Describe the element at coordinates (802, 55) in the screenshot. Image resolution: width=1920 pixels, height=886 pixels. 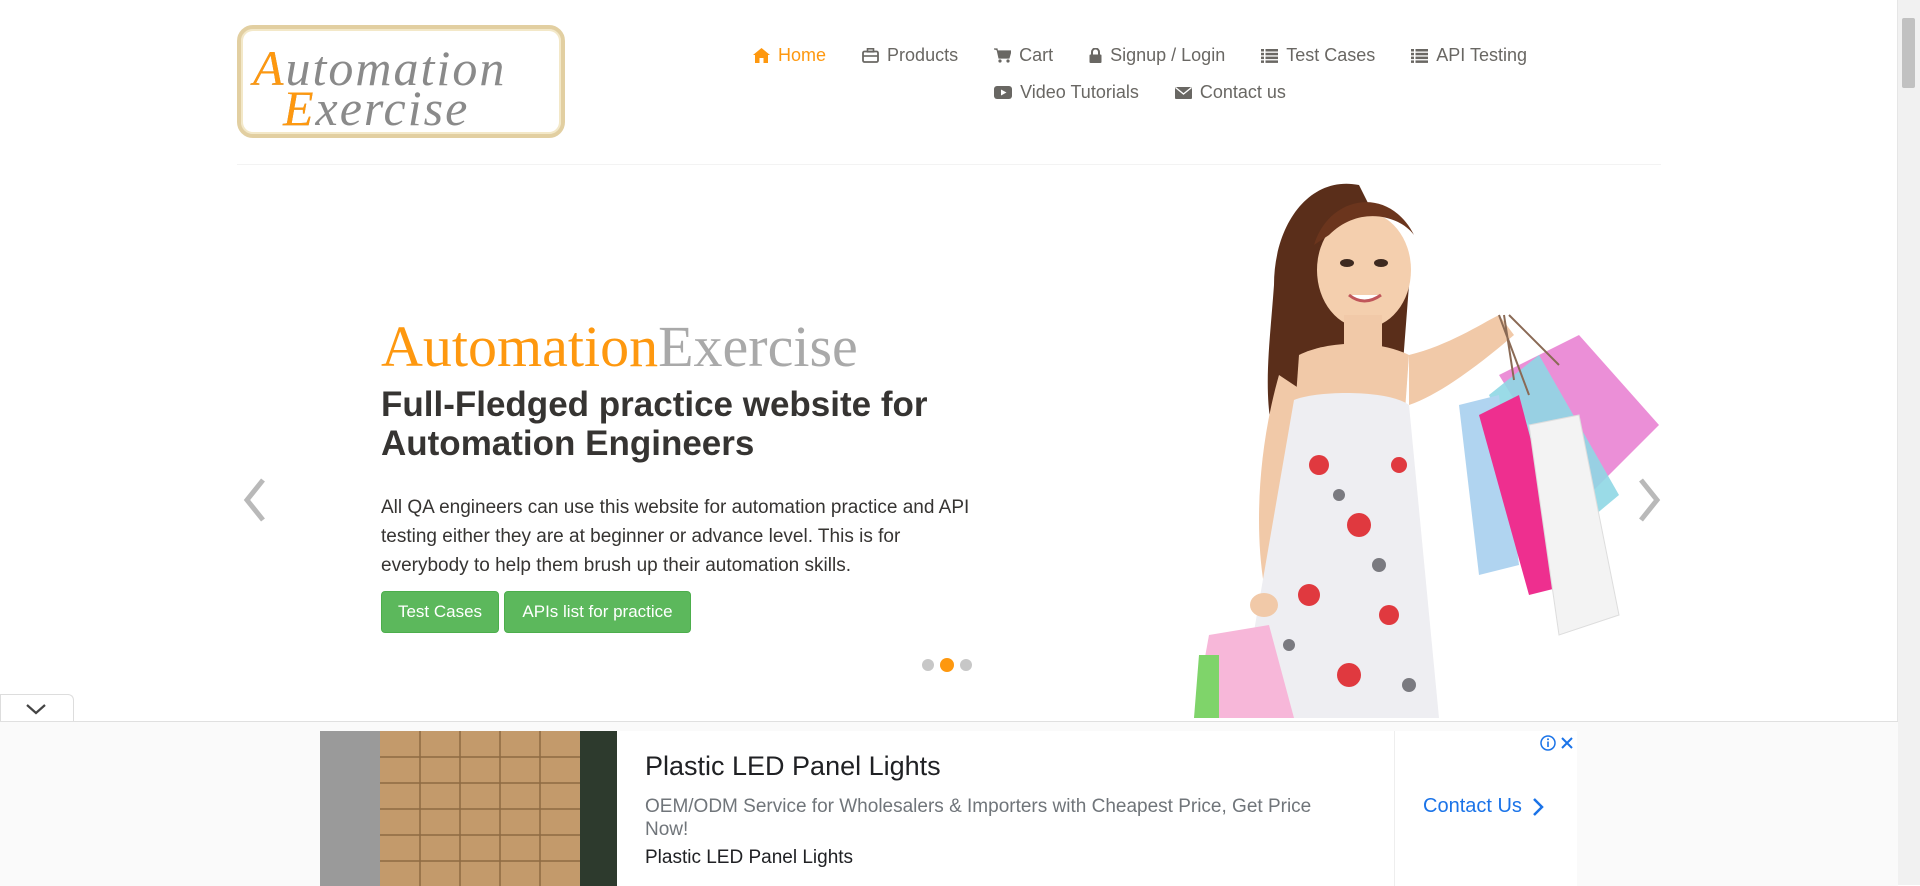
I see `nav-home-label: Home` at that location.